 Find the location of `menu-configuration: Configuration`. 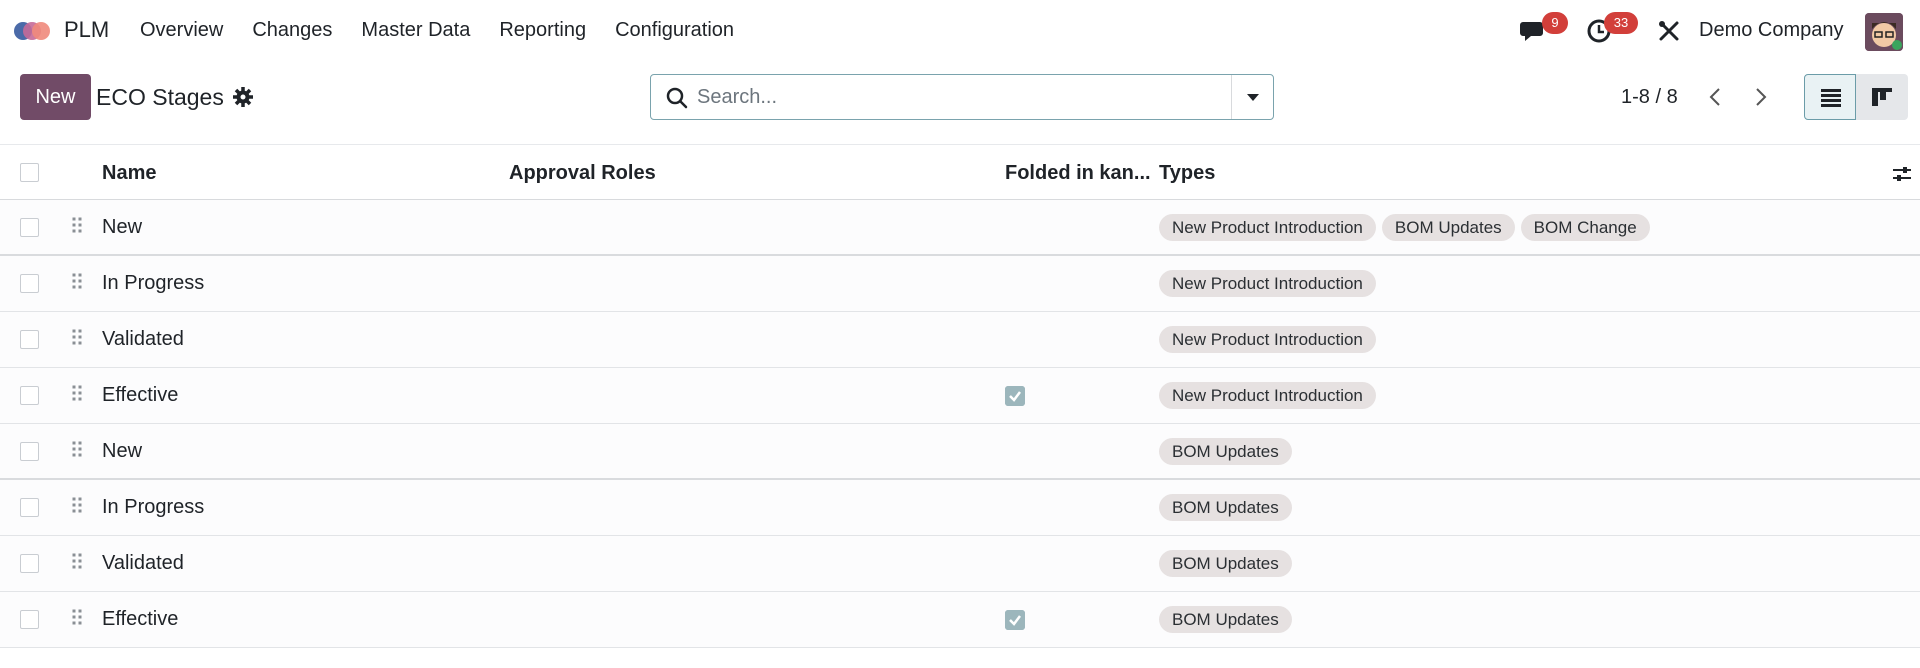

menu-configuration: Configuration is located at coordinates (674, 30).